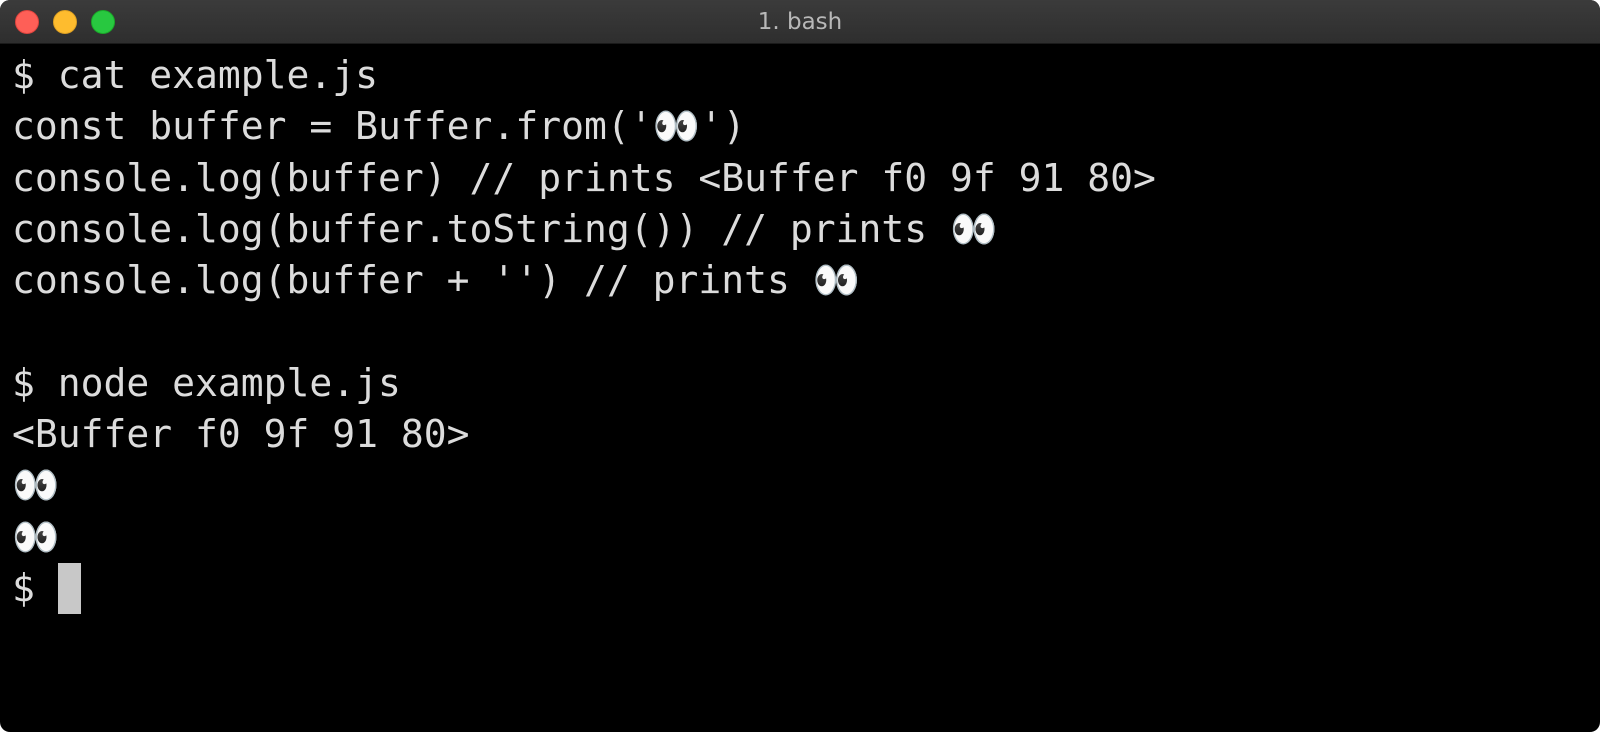  I want to click on terminal-line: $ cat example.js, so click(195, 75).